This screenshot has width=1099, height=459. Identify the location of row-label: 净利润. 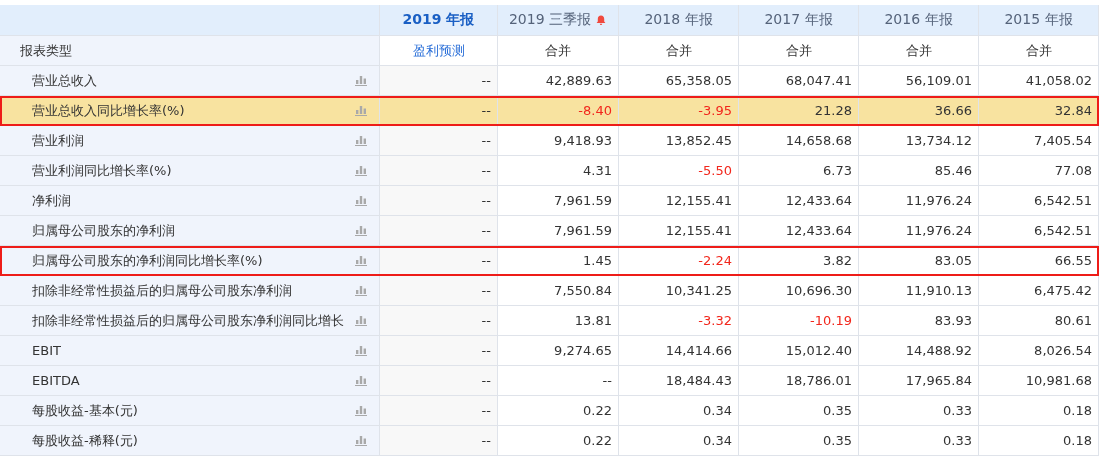
(51, 200).